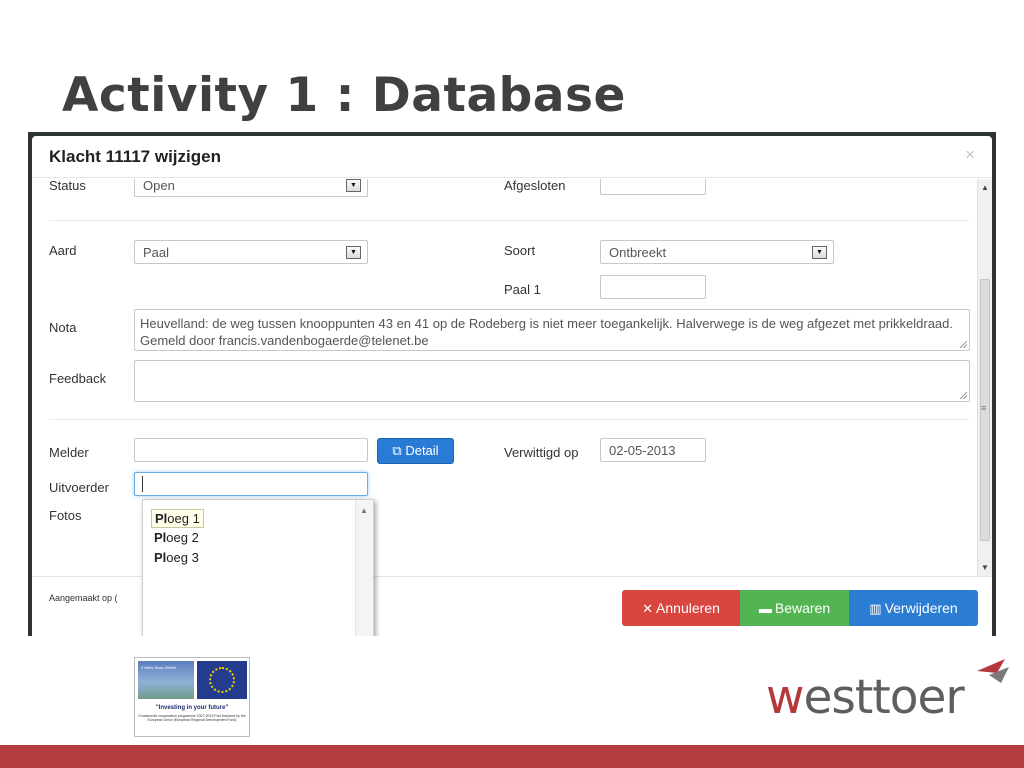  Describe the element at coordinates (522, 289) in the screenshot. I see `paal1-label: Paal 1` at that location.